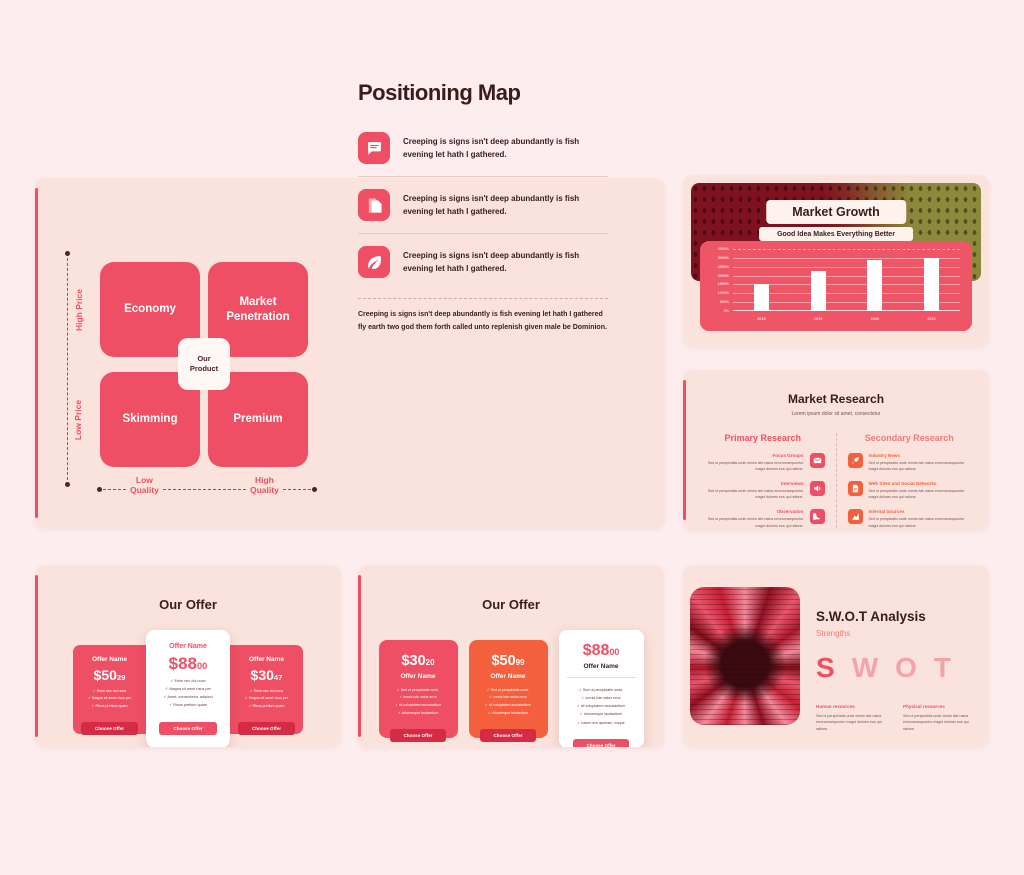 The height and width of the screenshot is (875, 1024). Describe the element at coordinates (836, 212) in the screenshot. I see `growth-title: Market Growth` at that location.